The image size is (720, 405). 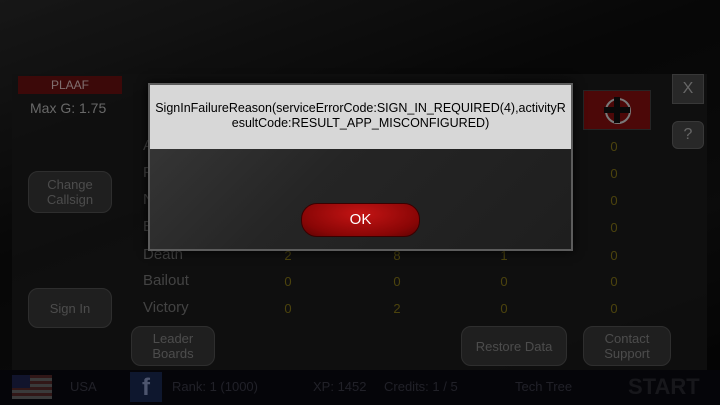 I want to click on ok-button: OK, so click(x=360, y=220).